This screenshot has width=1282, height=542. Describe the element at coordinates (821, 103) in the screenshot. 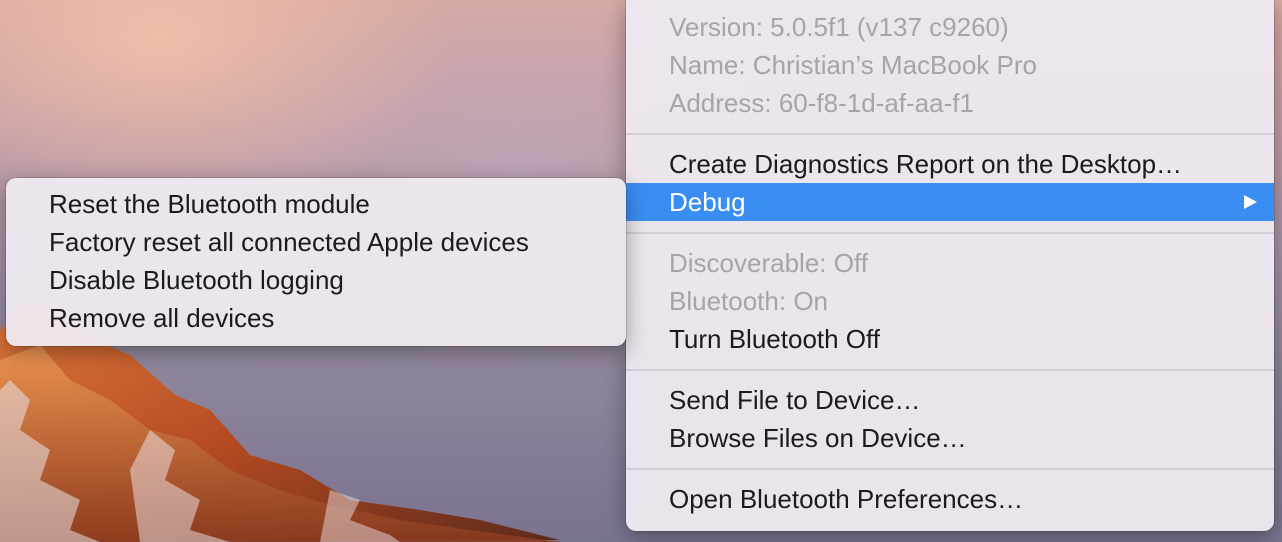

I see `address-info: Address: 60-f8-1d-af-aa-f1` at that location.